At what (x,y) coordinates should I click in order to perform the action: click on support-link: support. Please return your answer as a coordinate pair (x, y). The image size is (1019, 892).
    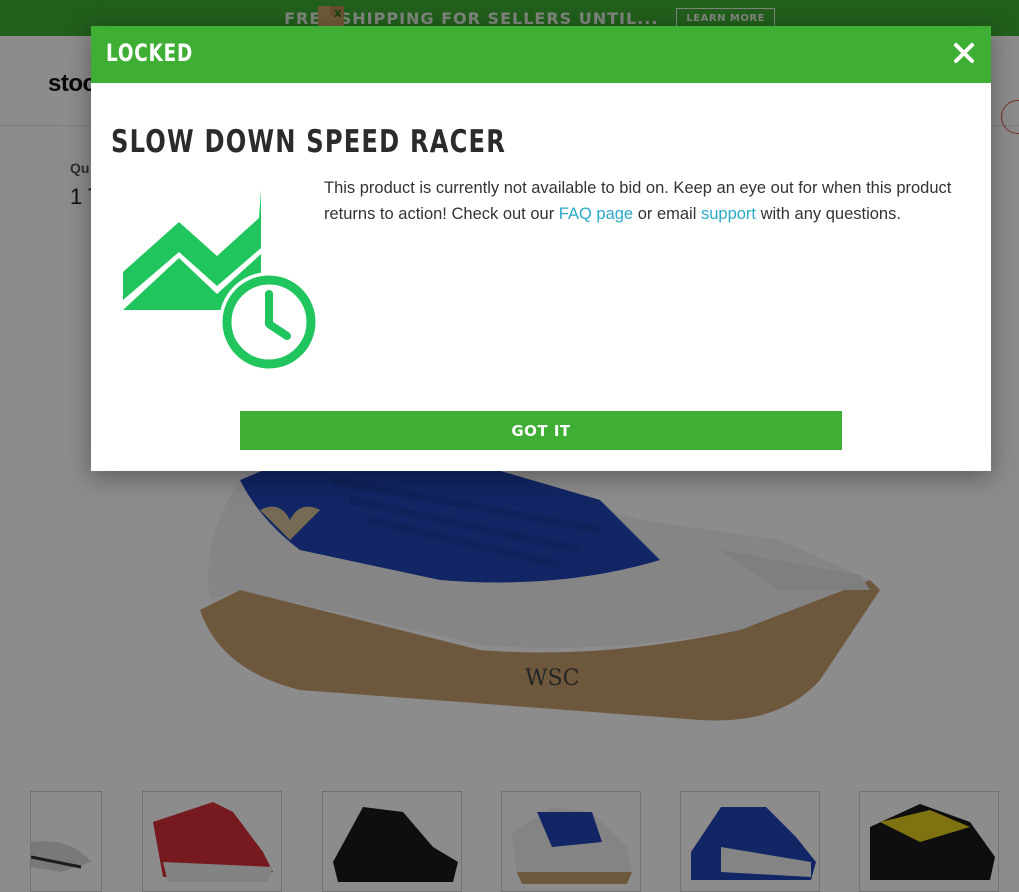
    Looking at the image, I should click on (728, 214).